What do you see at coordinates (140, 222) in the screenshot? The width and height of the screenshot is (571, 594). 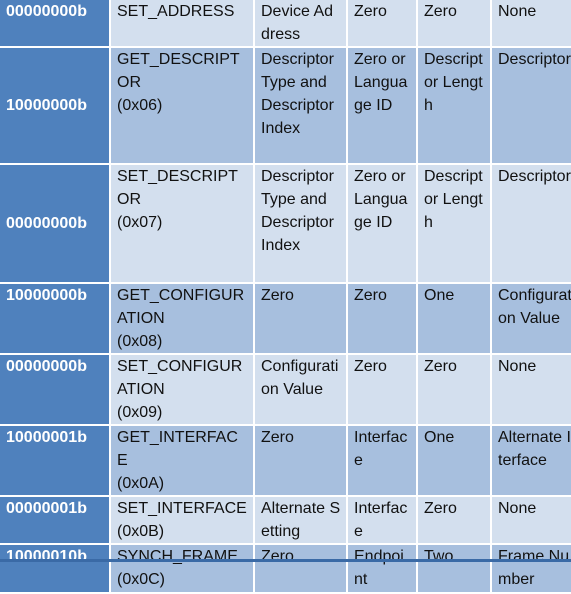 I see `request-code: (0x07)` at bounding box center [140, 222].